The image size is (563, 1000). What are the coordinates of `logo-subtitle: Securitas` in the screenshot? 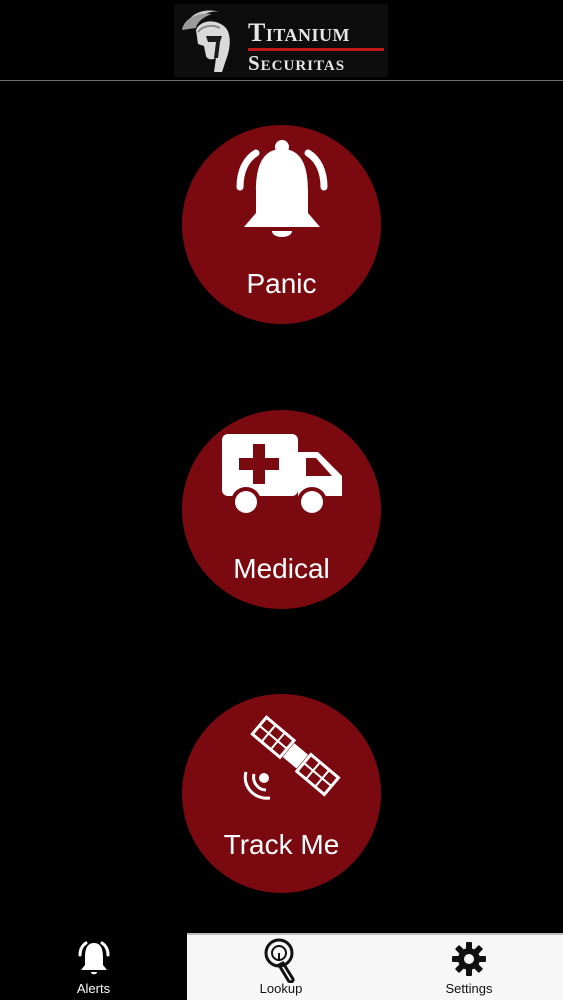 It's located at (297, 63).